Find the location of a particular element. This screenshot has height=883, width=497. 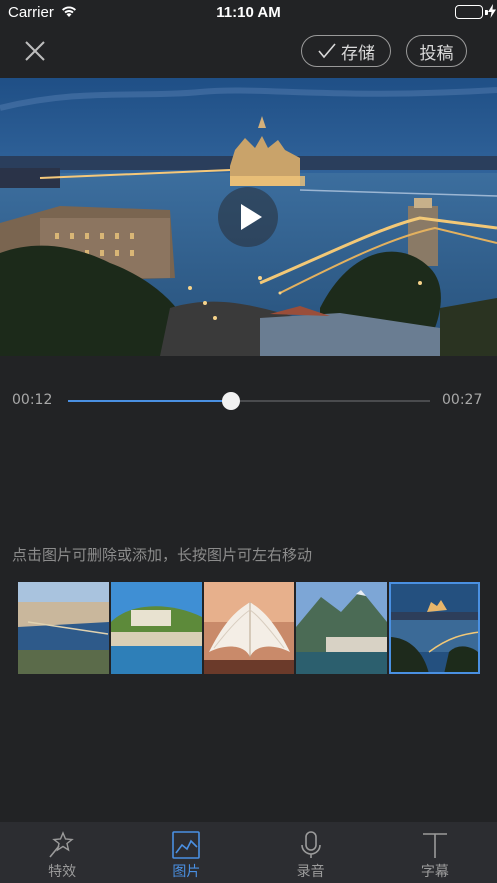

thumbnail-night-city is located at coordinates (434, 628).